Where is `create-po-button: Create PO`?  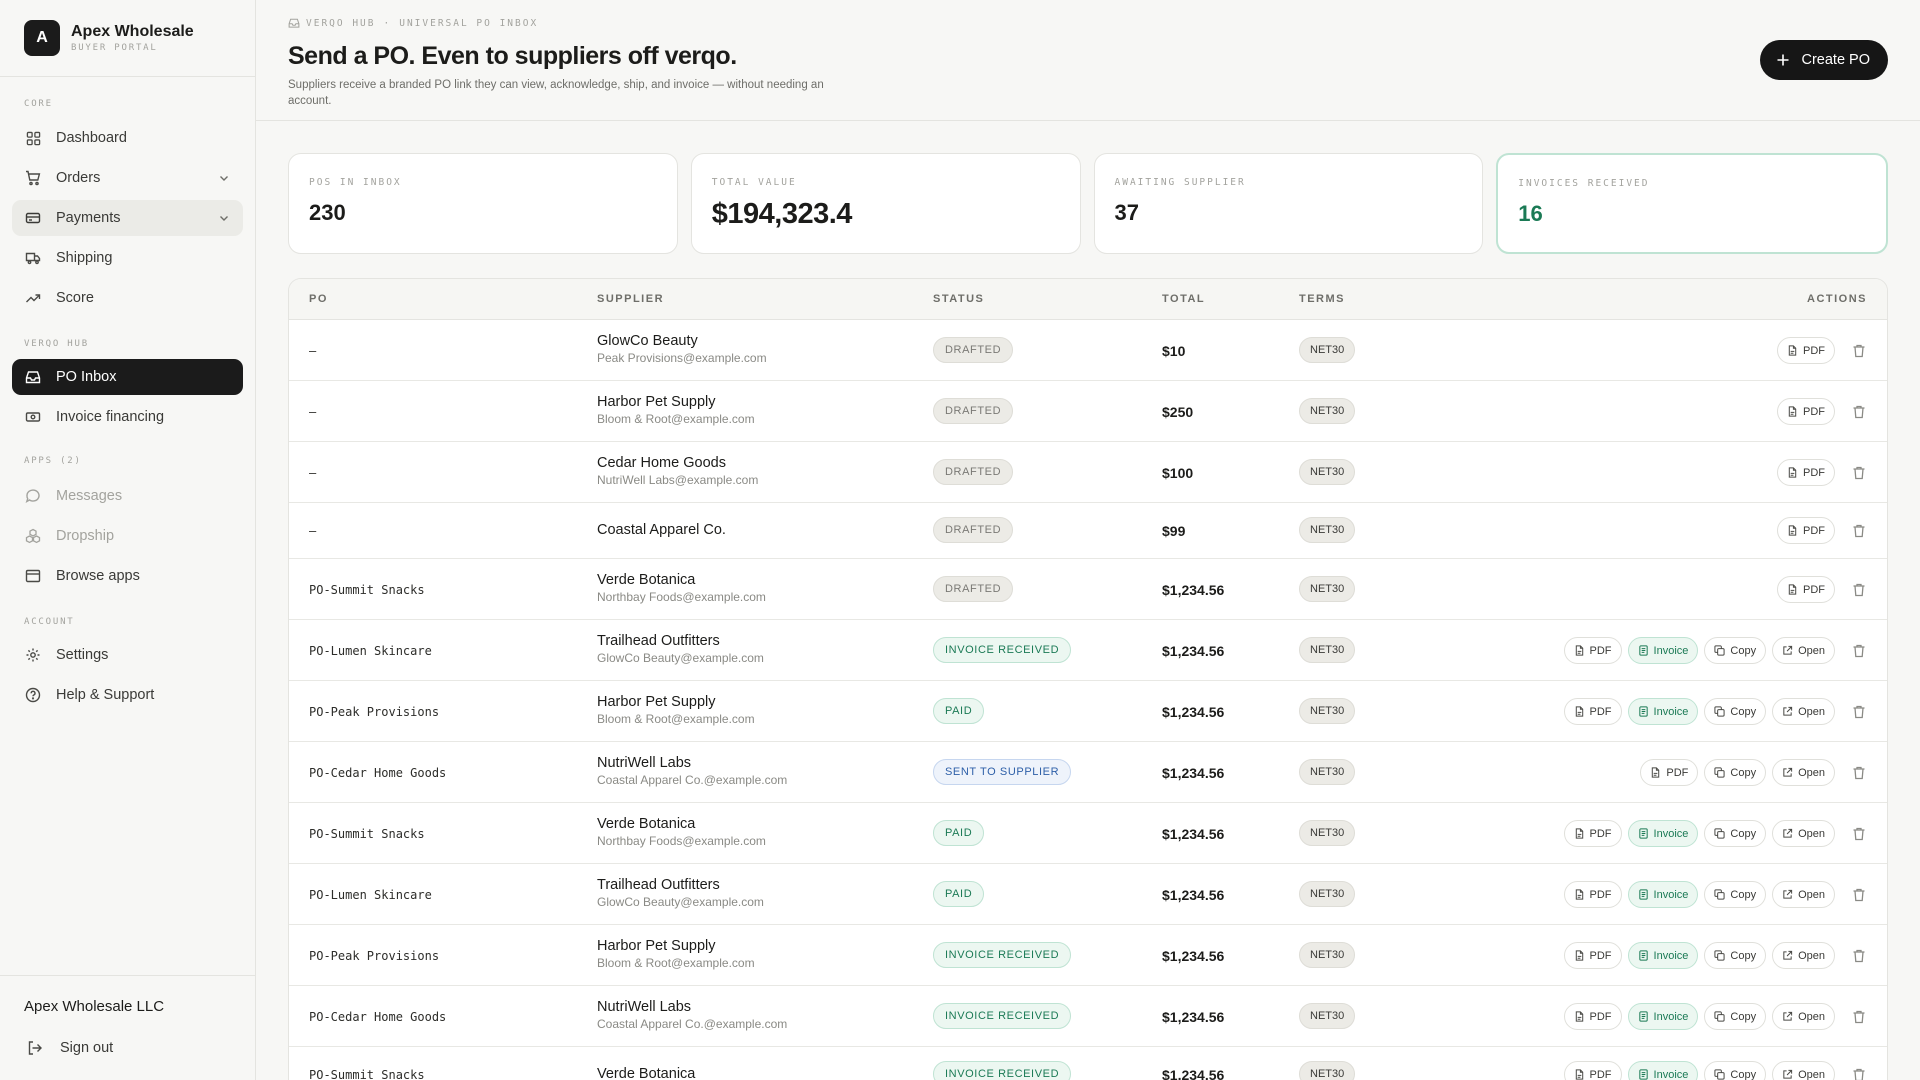 create-po-button: Create PO is located at coordinates (1823, 60).